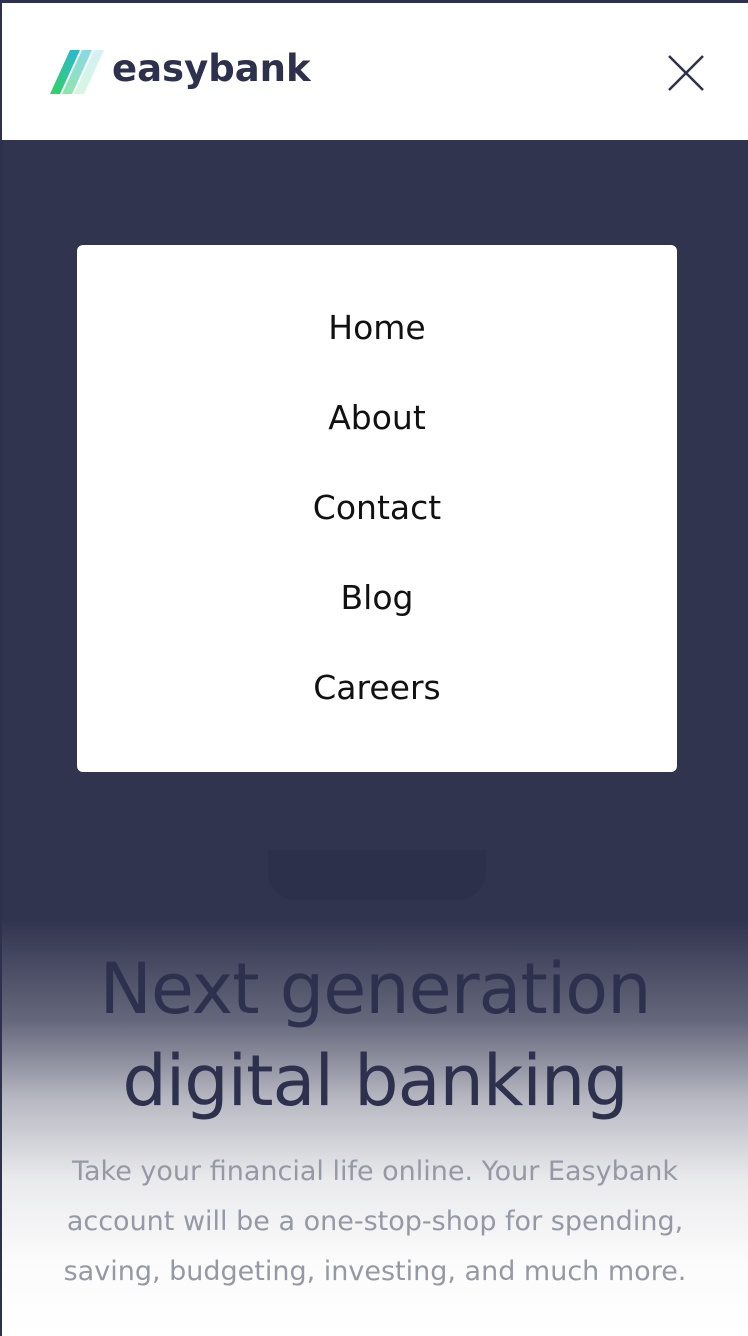 This screenshot has height=1336, width=748. What do you see at coordinates (375, 71) in the screenshot?
I see `site-header: easybank` at bounding box center [375, 71].